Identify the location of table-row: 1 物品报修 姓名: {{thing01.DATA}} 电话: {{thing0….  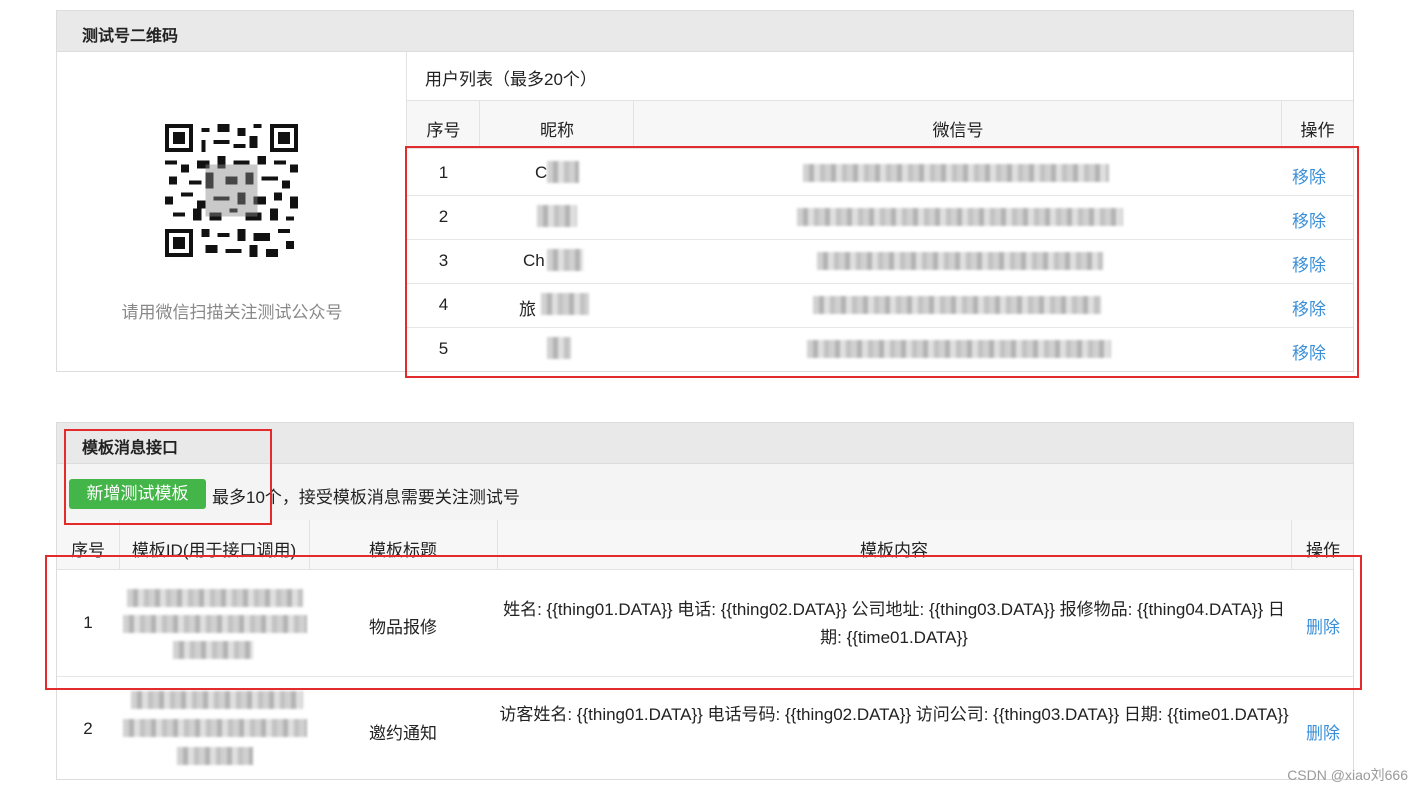
(705, 623).